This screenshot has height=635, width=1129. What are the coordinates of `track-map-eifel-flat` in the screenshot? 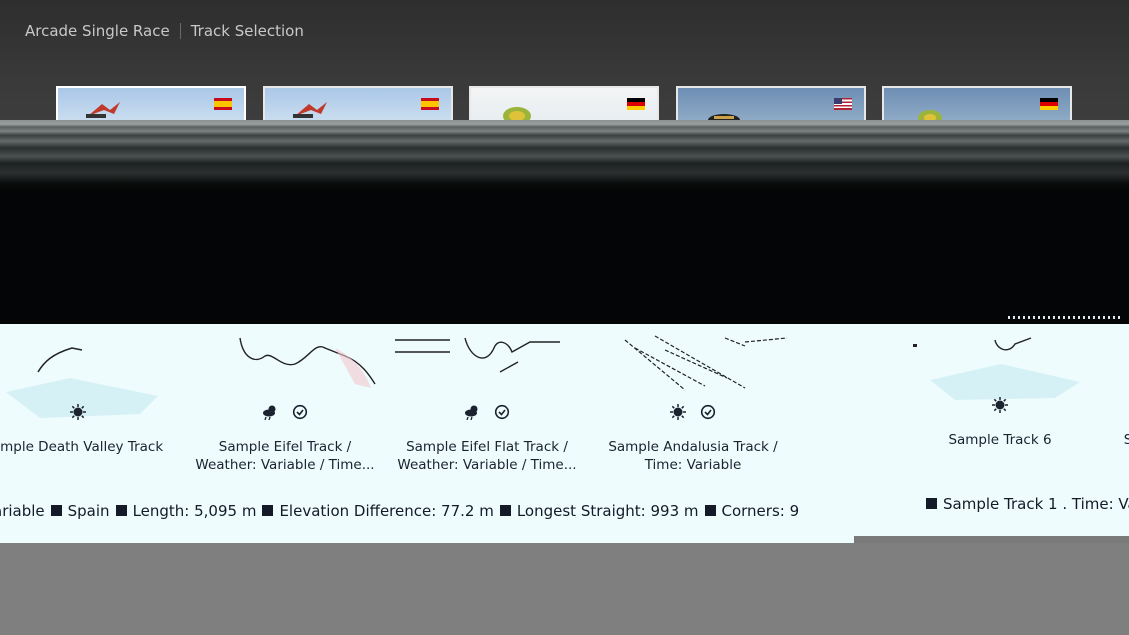 It's located at (477, 355).